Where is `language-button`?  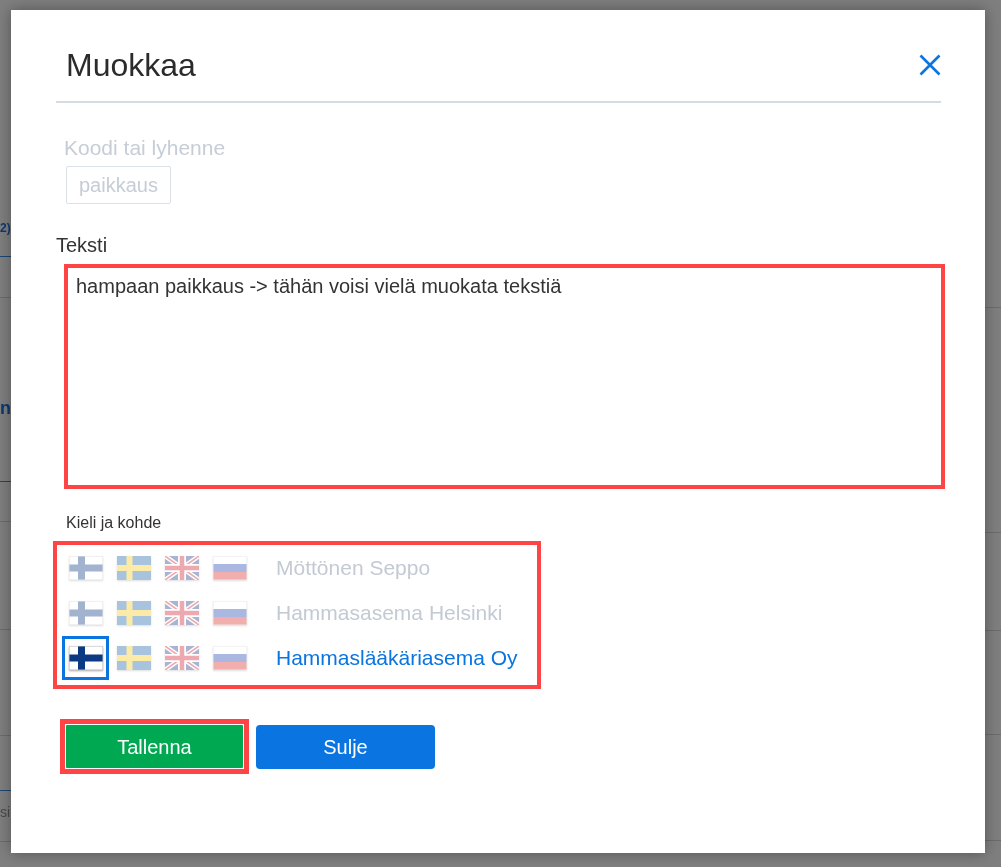
language-button is located at coordinates (85, 657).